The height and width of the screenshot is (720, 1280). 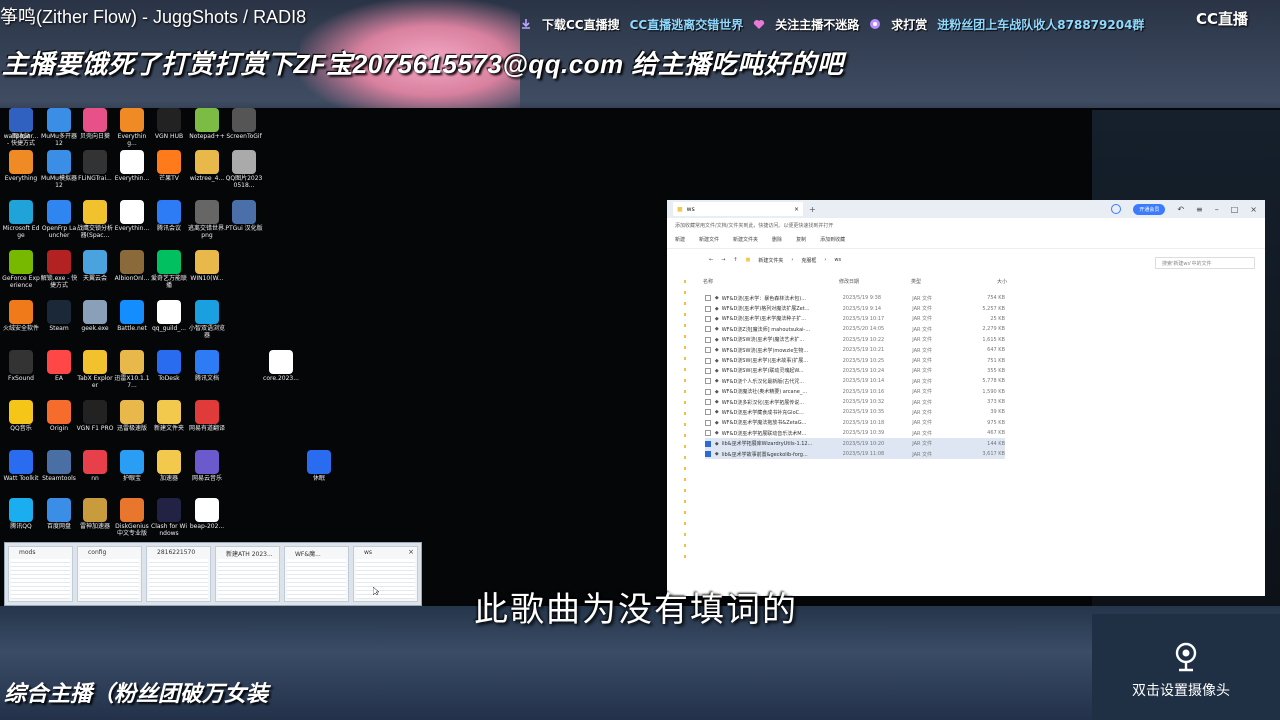 I want to click on explorer-tab-ws: ■ ws ×, so click(x=738, y=209).